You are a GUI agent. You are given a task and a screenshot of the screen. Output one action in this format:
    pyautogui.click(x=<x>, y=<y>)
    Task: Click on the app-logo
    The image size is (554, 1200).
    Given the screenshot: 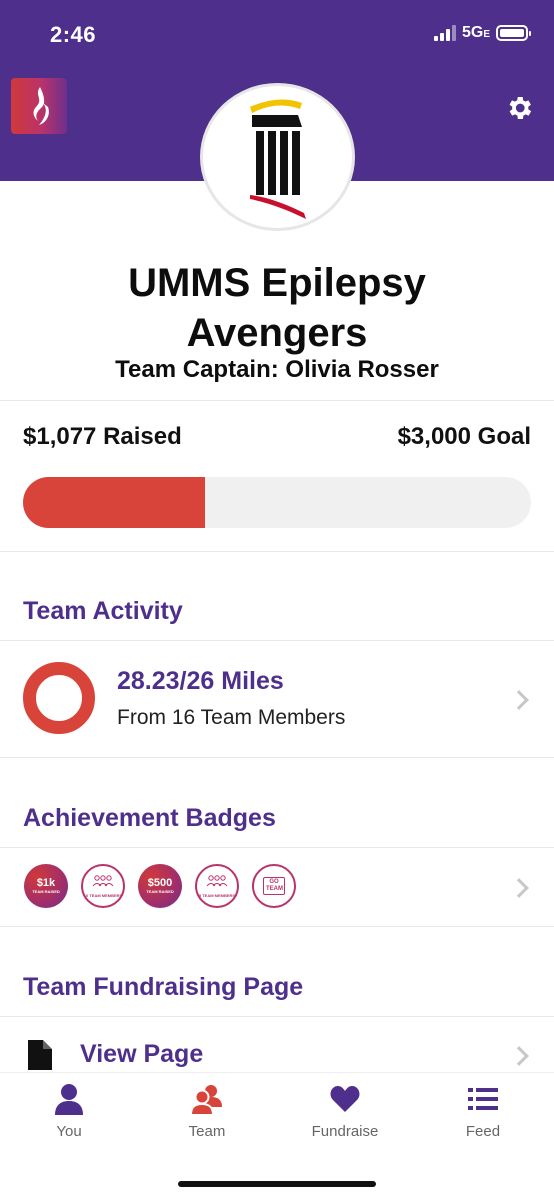 What is the action you would take?
    pyautogui.click(x=39, y=106)
    